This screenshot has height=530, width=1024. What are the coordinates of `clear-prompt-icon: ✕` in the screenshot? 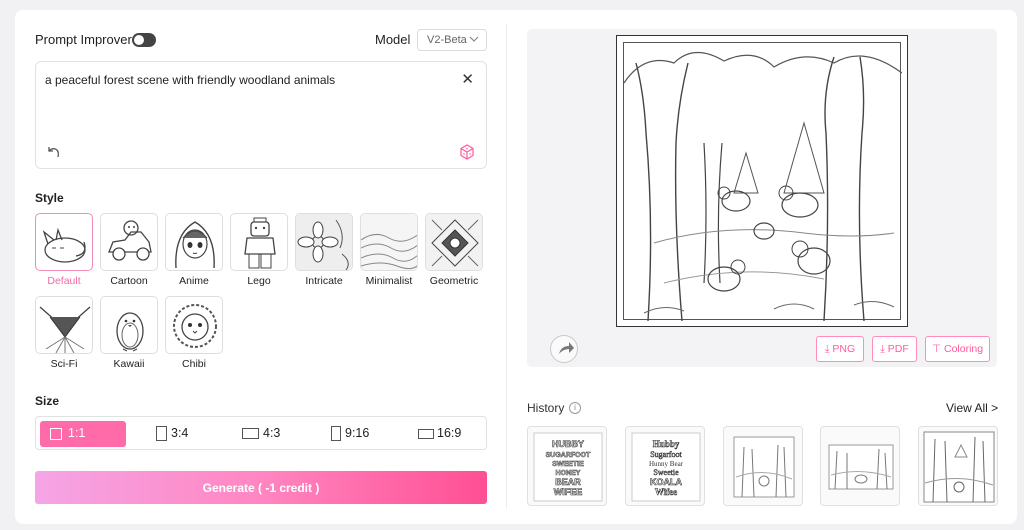 It's located at (467, 79).